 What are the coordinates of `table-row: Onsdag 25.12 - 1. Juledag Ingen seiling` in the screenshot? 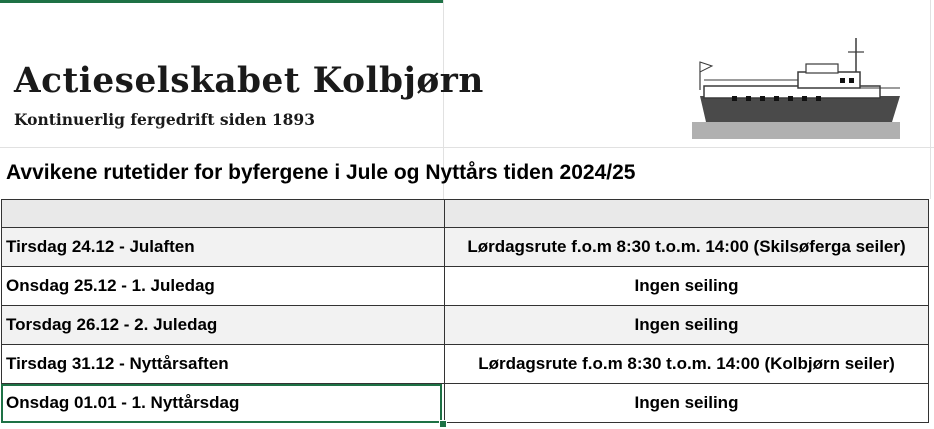 It's located at (465, 286).